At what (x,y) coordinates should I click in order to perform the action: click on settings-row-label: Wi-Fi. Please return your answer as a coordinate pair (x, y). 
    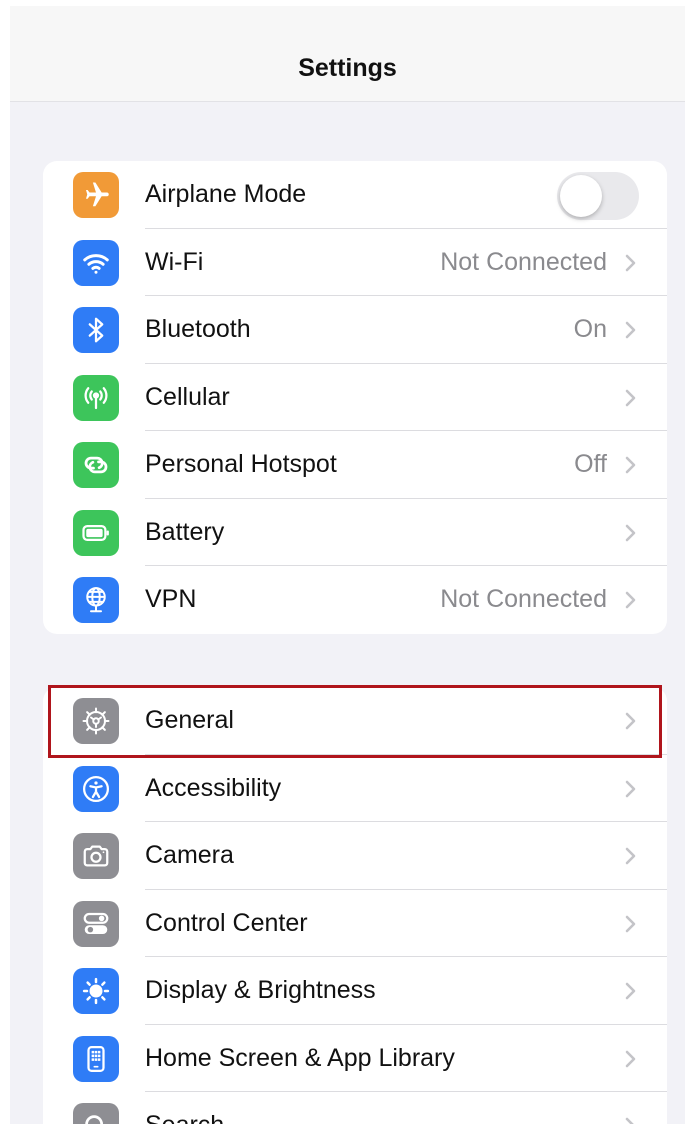
    Looking at the image, I should click on (174, 261).